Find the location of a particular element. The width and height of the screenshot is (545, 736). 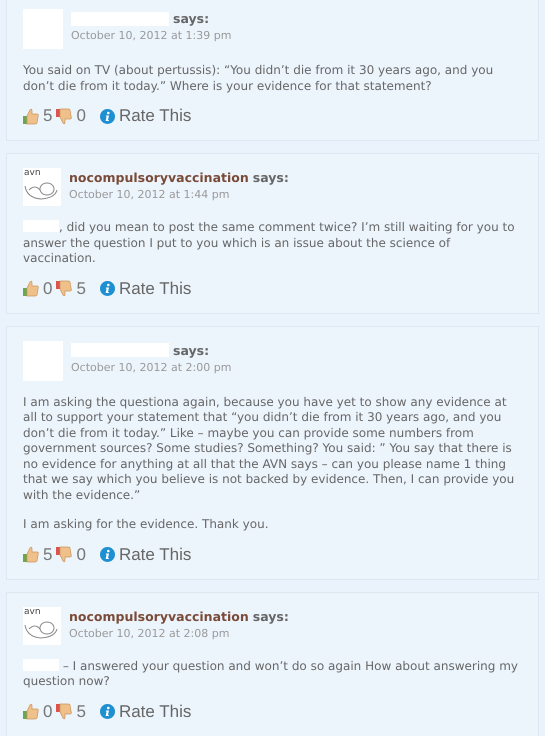

comment-text: I am asking the questiona again, because you have yet to show any evidence at all to support your statement that “you didn’t die from it 30 years ago, and you don’t die from it today.” Like – maybe you can provide some numbers from government sources? Some studies? Something? You said: ” You say that there is no evidence for anything at all that the AVN says – can you please name 1 thing that we say which you believe is not backed by evidence. Then, I can provide you with the evidence.” is located at coordinates (269, 448).